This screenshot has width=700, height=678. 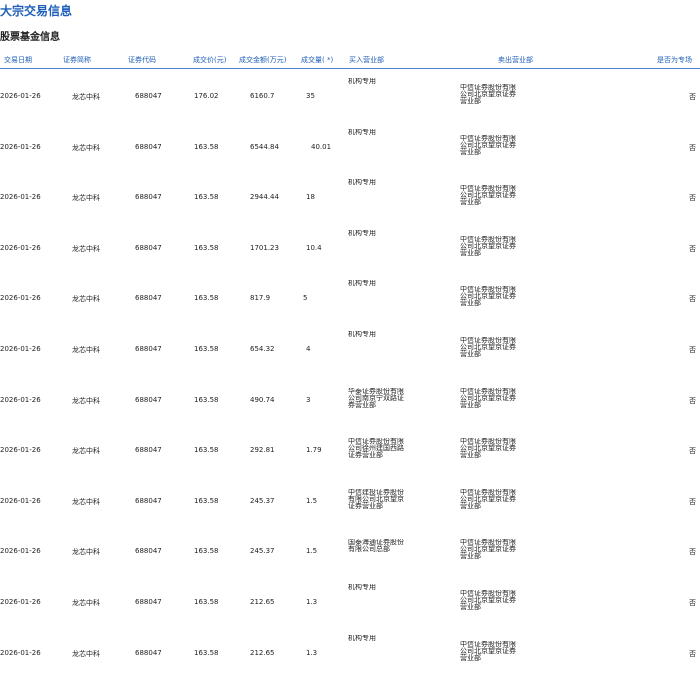 What do you see at coordinates (262, 60) in the screenshot?
I see `header-amount: 成交金额(万元)` at bounding box center [262, 60].